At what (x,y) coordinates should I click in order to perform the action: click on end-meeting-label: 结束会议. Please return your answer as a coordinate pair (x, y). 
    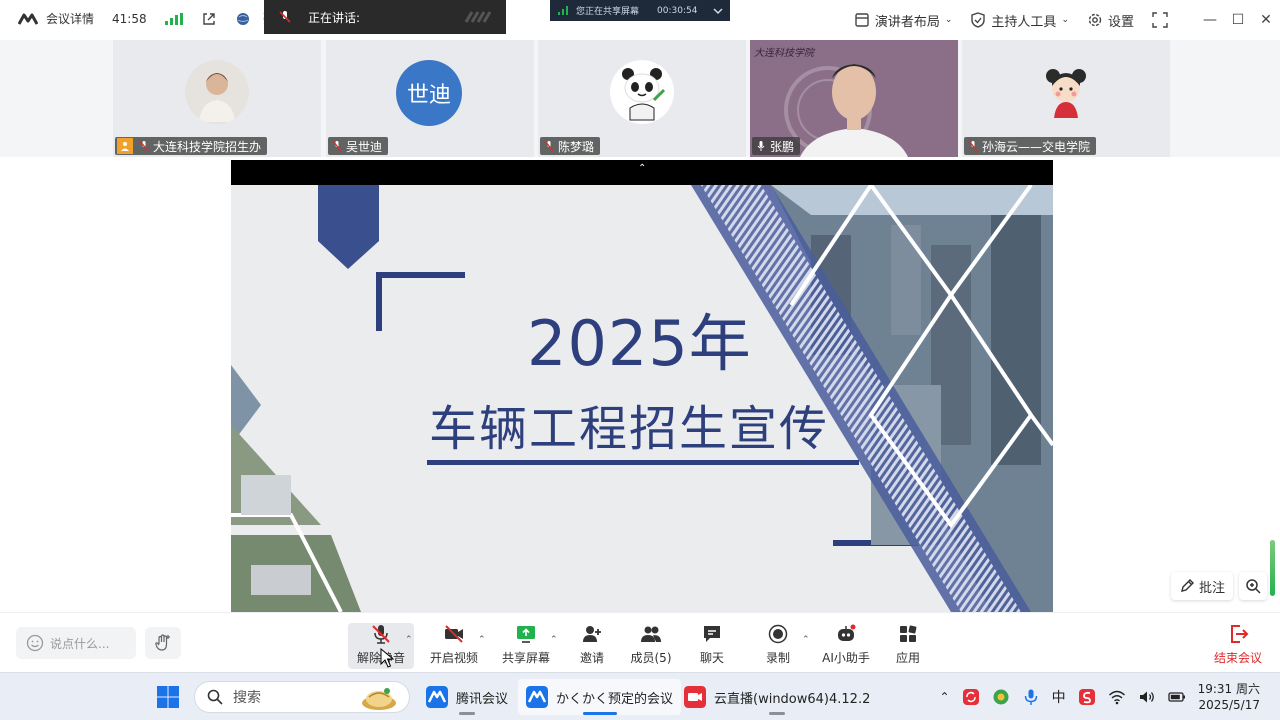
    Looking at the image, I should click on (1237, 658).